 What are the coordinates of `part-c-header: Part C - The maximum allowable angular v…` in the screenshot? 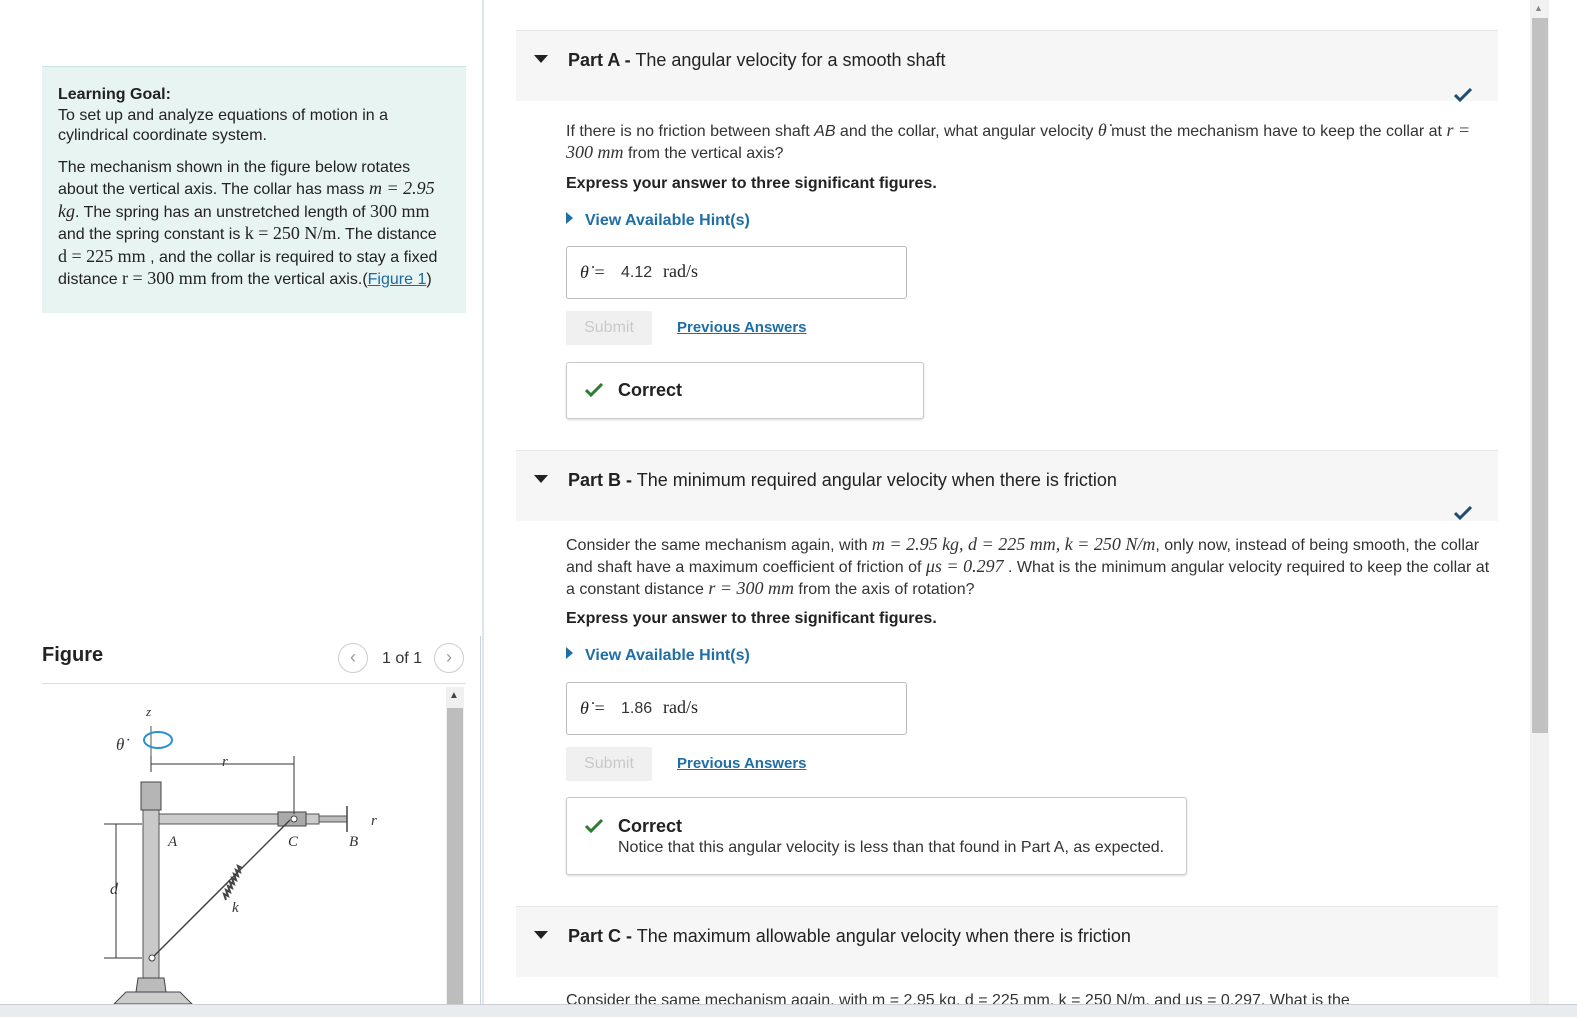 It's located at (1007, 941).